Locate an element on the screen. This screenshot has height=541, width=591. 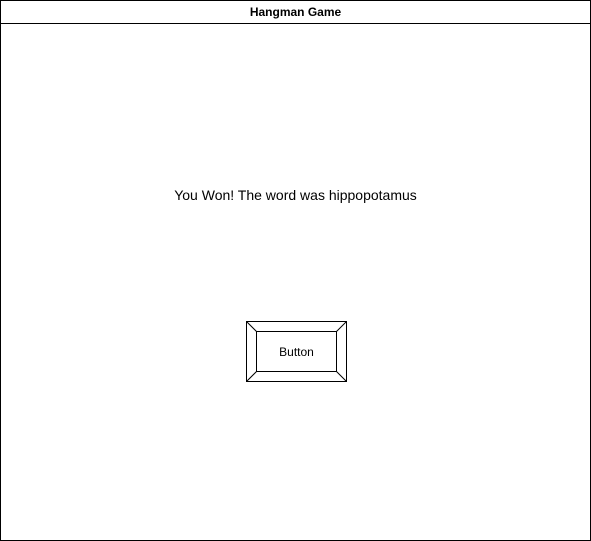
button-label: Button is located at coordinates (296, 351).